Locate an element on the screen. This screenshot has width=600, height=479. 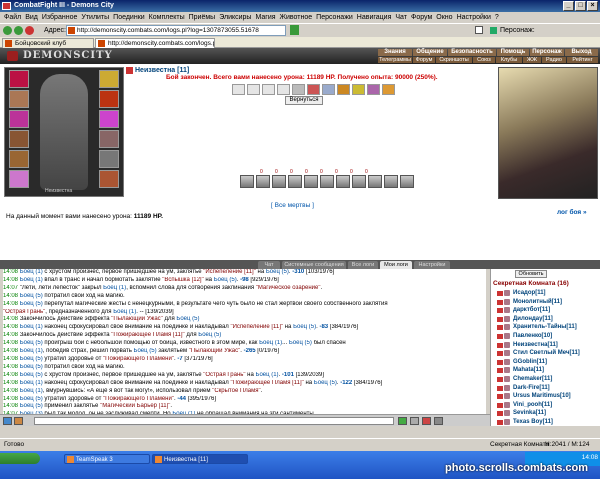
all-dead-link: [ Все мертвы ] is located at coordinates (292, 205).